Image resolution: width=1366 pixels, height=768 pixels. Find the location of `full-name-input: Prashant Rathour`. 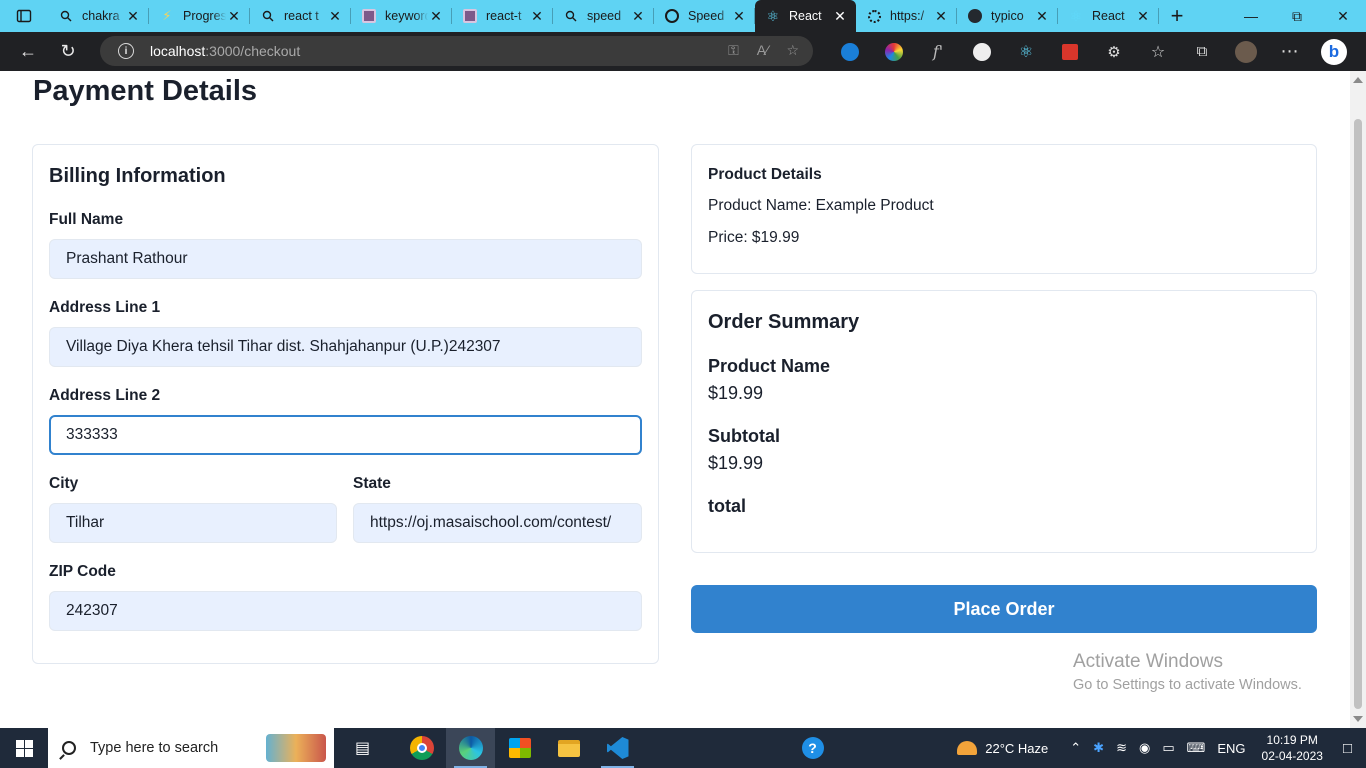

full-name-input: Prashant Rathour is located at coordinates (345, 259).